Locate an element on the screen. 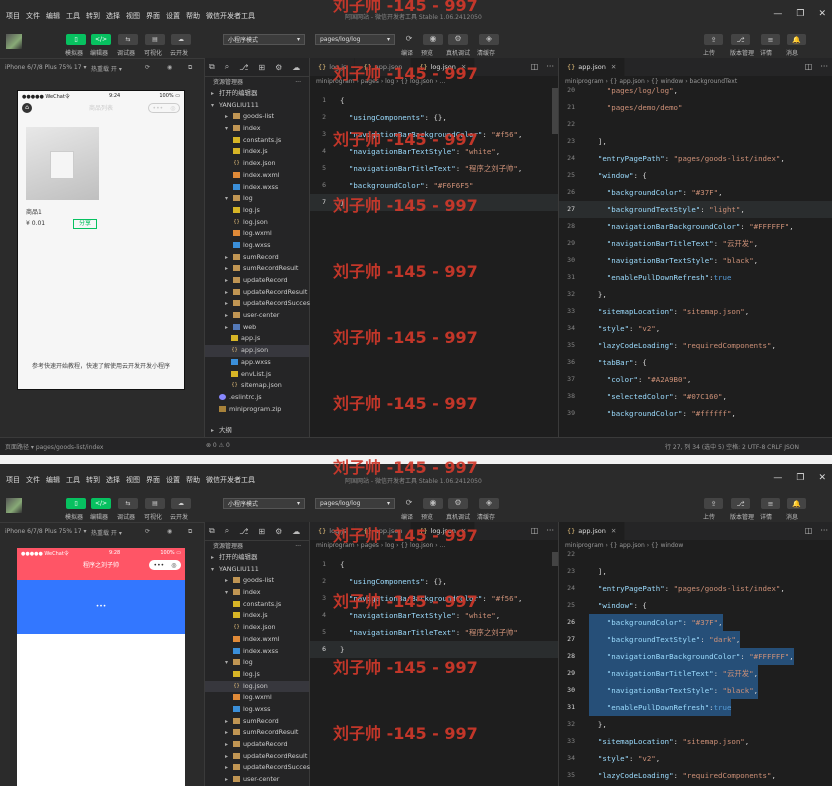 This screenshot has width=832, height=786. code-line: 5 "navigationBarTitleText": "程序之刘子帅" is located at coordinates (434, 632).